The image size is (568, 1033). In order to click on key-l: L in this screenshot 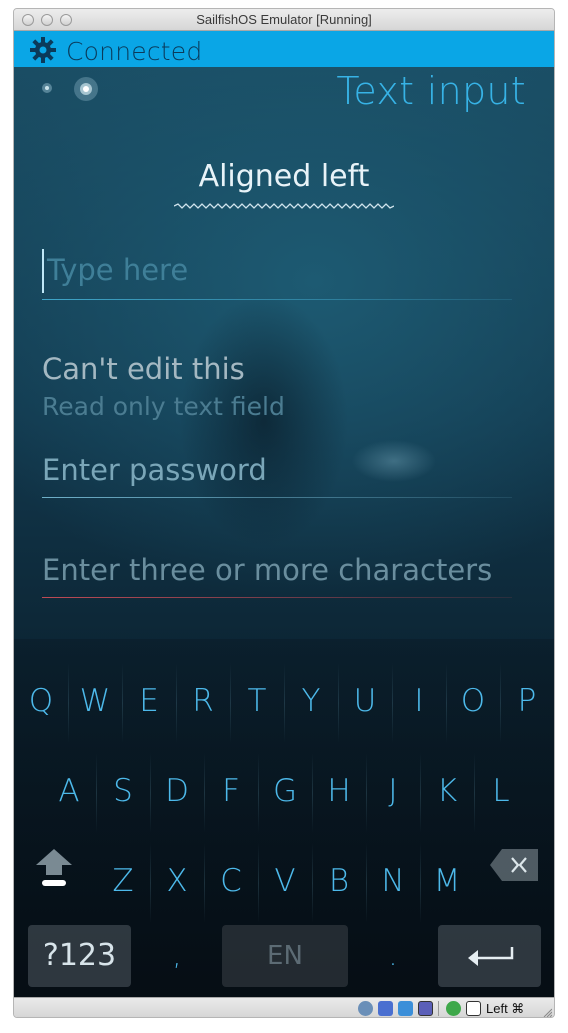, I will do `click(501, 791)`.